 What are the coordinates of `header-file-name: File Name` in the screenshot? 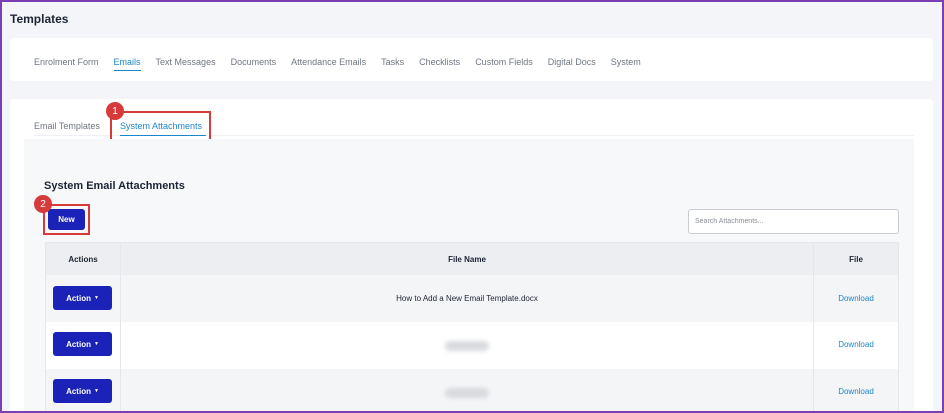 It's located at (467, 259).